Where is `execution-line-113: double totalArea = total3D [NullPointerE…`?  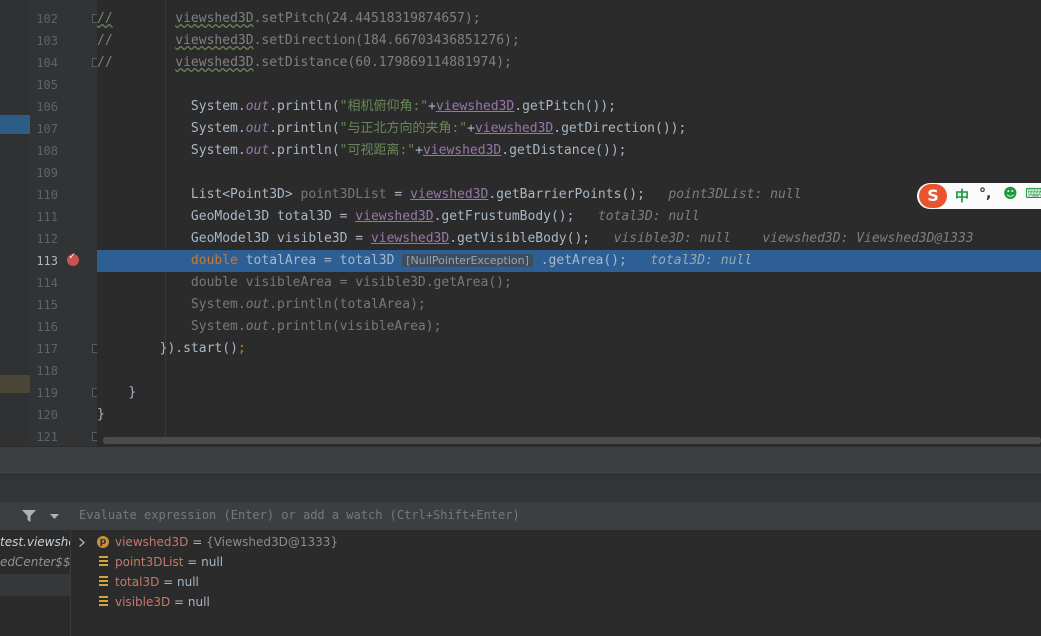 execution-line-113: double totalArea = total3D [NullPointerE… is located at coordinates (569, 261).